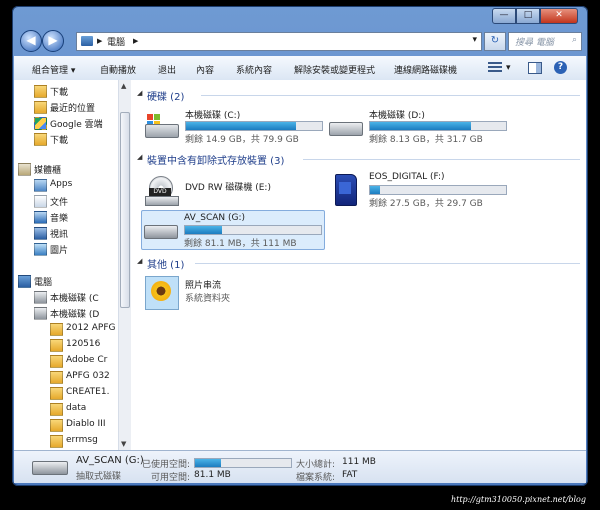 This screenshot has width=600, height=510. I want to click on memory-card-icon, so click(345, 190).